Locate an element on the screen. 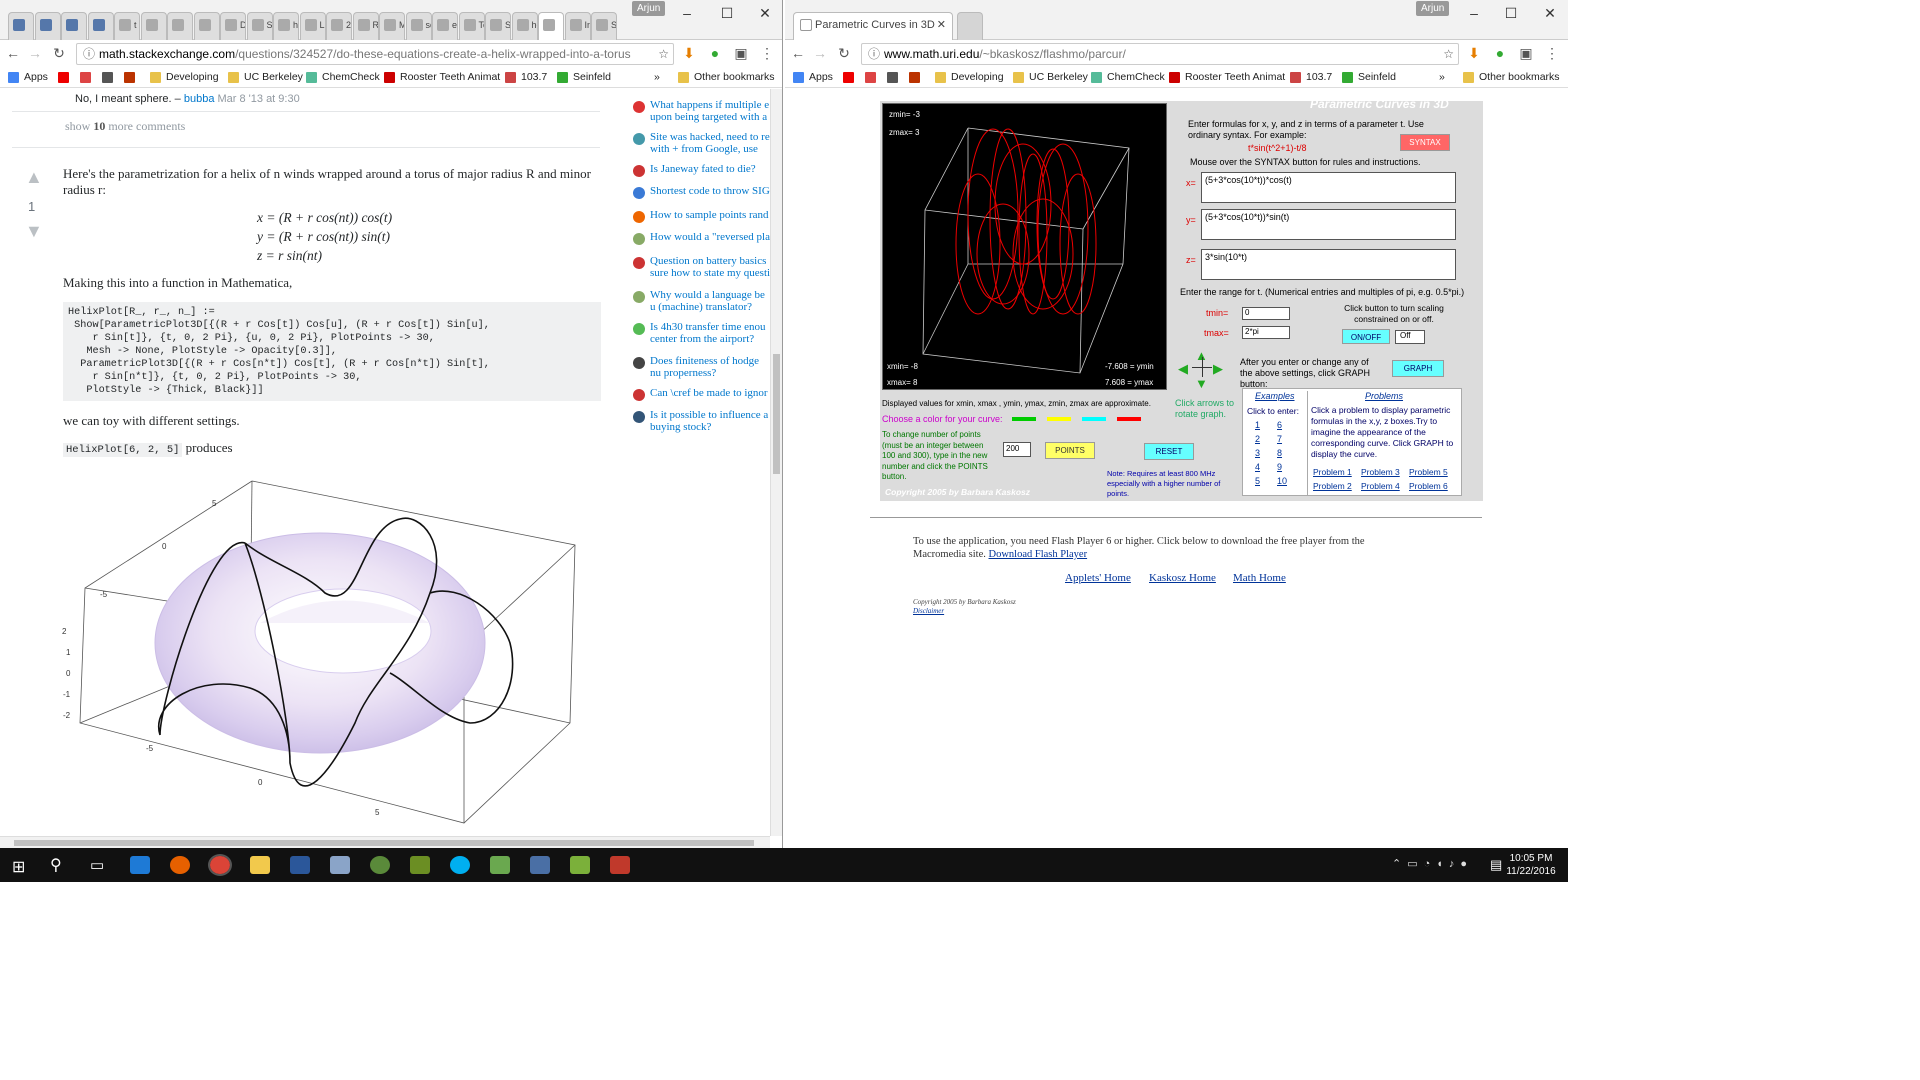 The width and height of the screenshot is (1920, 1080). word-icon is located at coordinates (300, 865).